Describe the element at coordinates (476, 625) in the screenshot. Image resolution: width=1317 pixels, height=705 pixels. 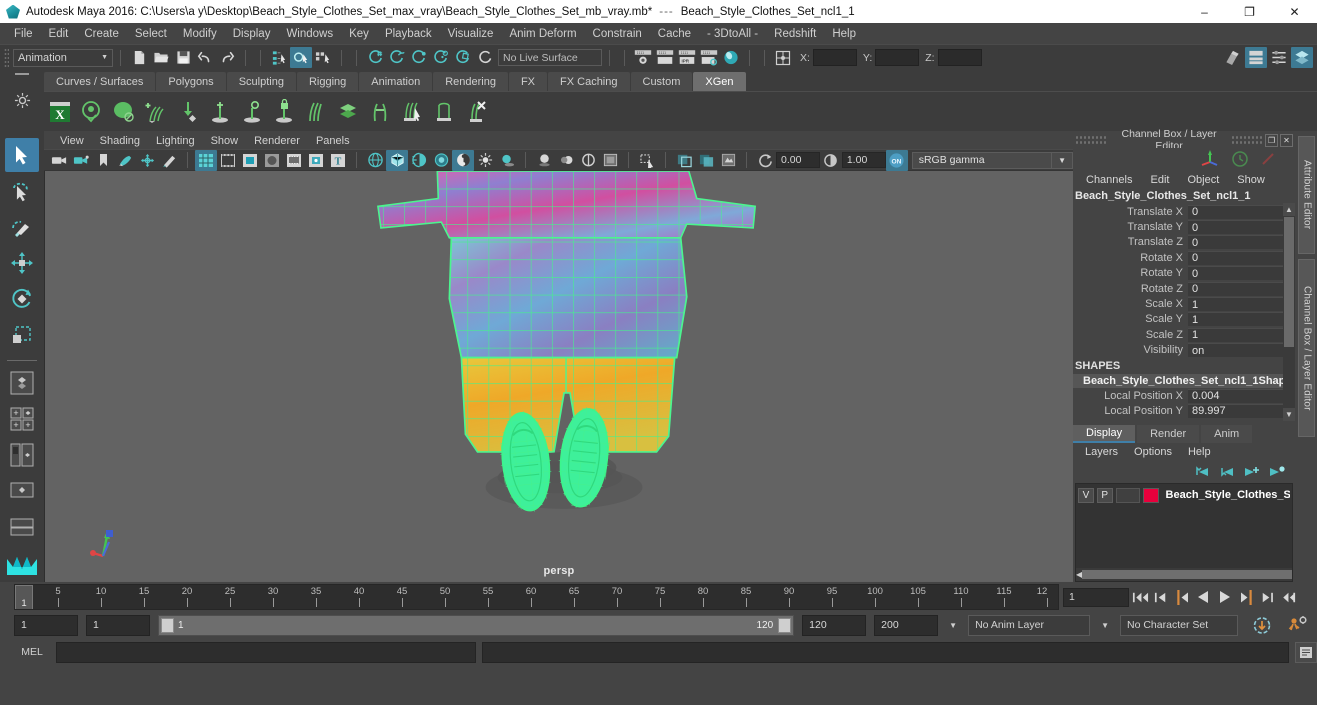
I see `range-slider: 1 120` at that location.